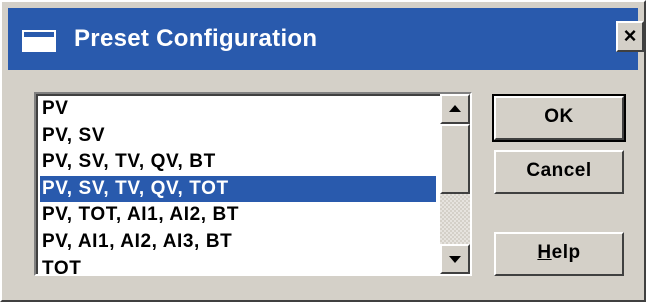  I want to click on close-button: ×, so click(630, 36).